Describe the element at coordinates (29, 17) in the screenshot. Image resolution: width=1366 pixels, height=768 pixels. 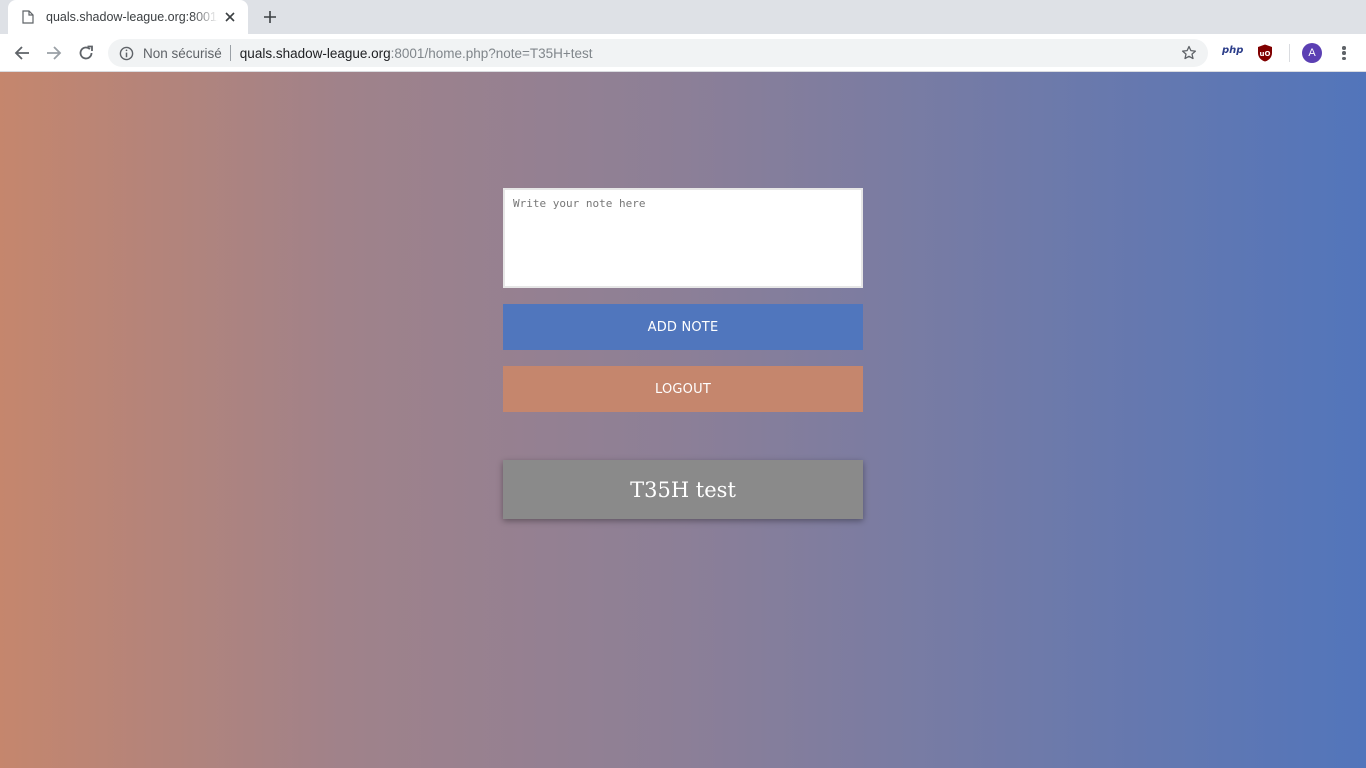
I see `document-icon` at that location.